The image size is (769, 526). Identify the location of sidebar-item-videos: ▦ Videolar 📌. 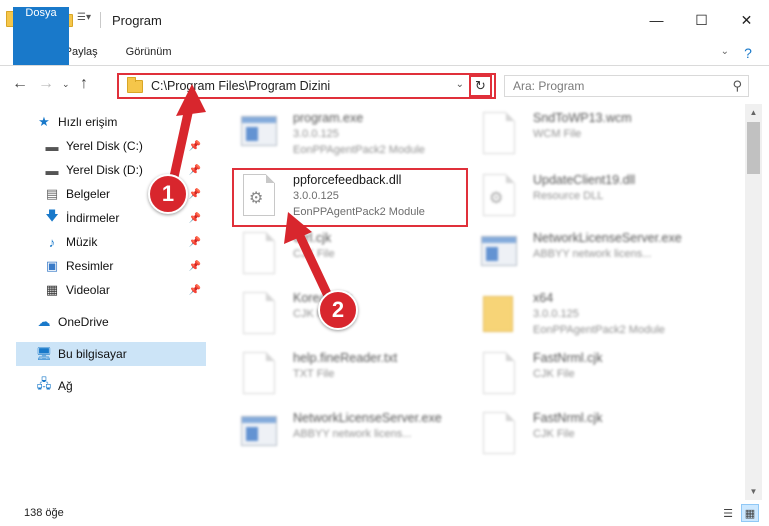
(103, 290).